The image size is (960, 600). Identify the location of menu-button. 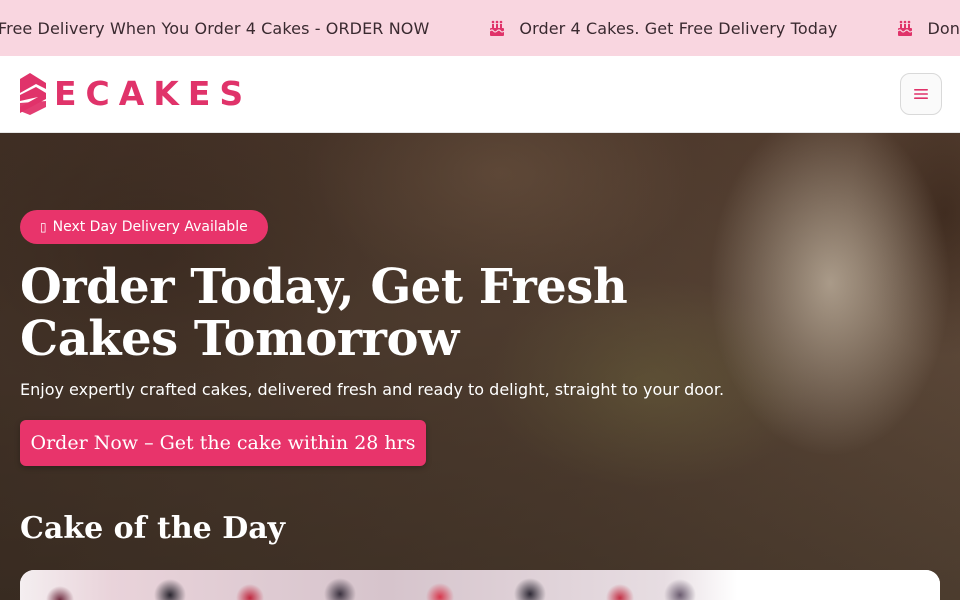
(921, 94).